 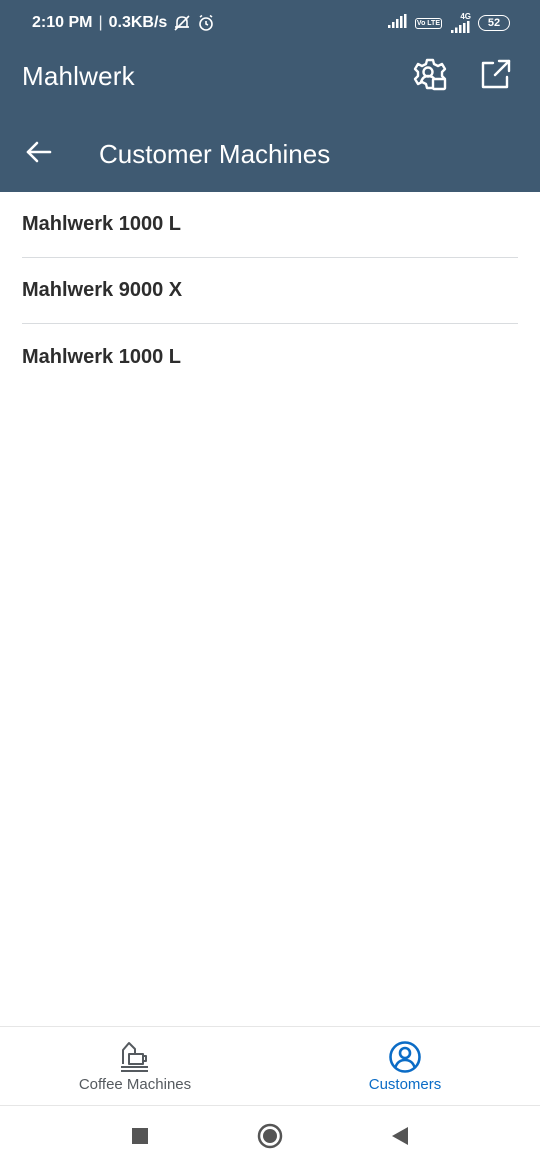 What do you see at coordinates (135, 1057) in the screenshot?
I see `coffee-machine-icon` at bounding box center [135, 1057].